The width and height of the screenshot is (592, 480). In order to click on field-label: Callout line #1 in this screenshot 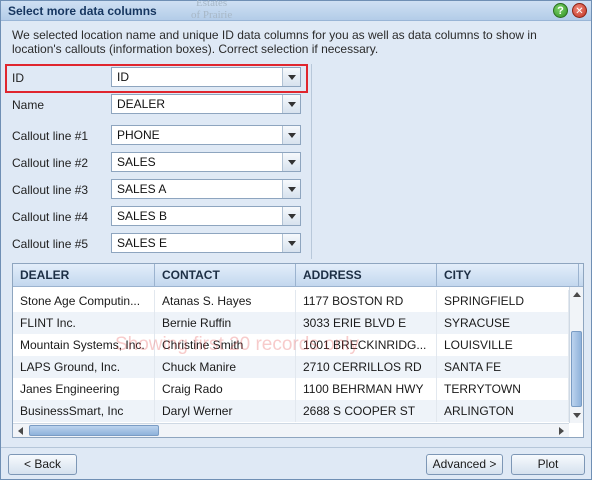, I will do `click(50, 136)`.